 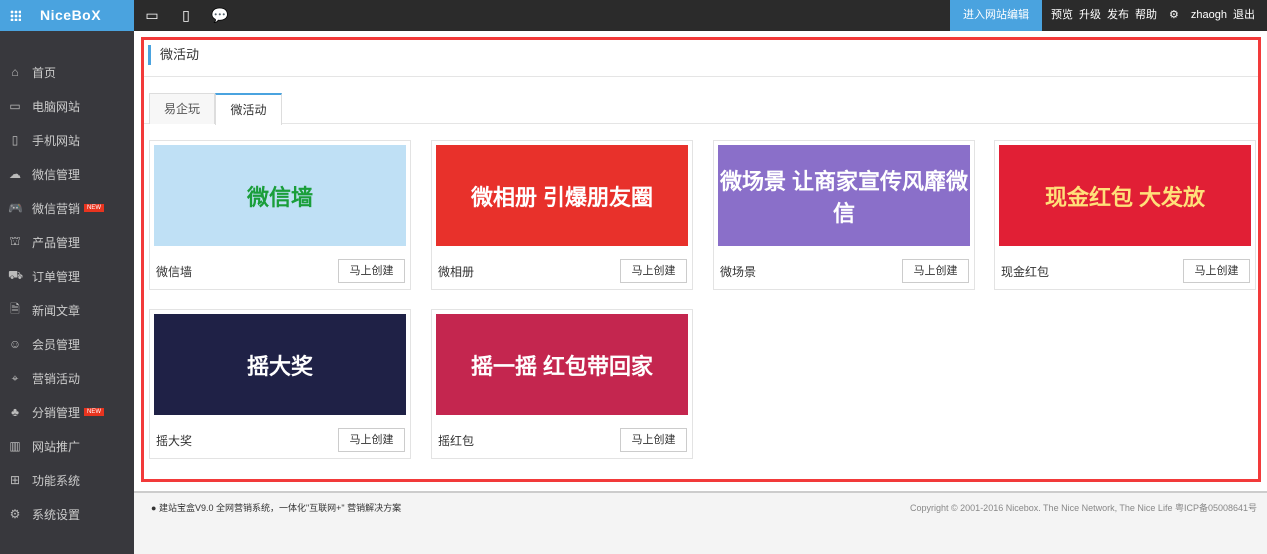 I want to click on preview-link: 预览, so click(x=1062, y=15).